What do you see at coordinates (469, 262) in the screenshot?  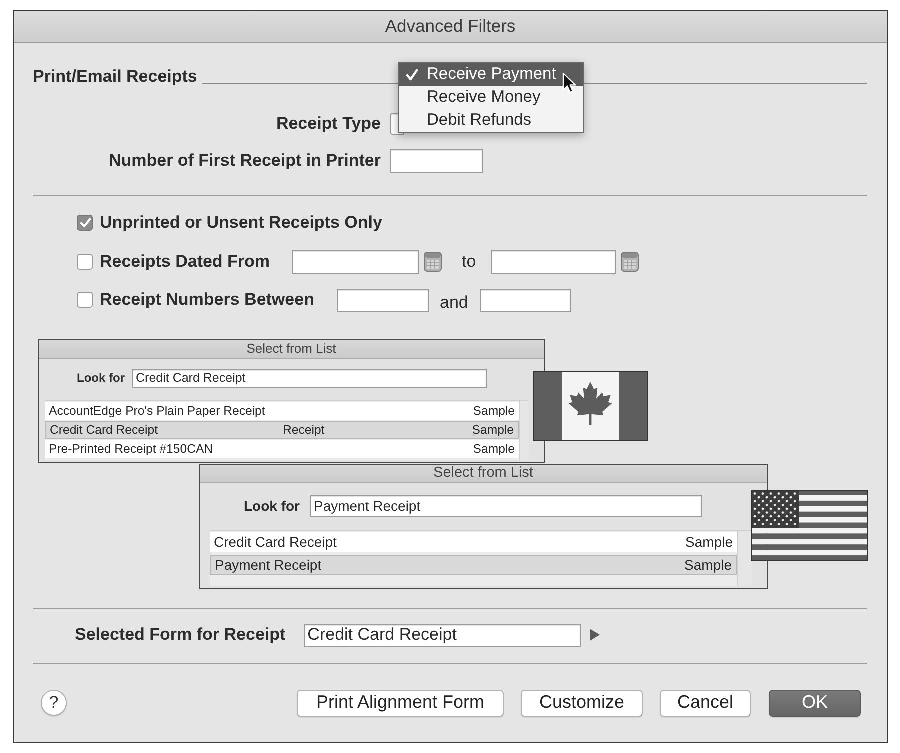 I see `range-label: to` at bounding box center [469, 262].